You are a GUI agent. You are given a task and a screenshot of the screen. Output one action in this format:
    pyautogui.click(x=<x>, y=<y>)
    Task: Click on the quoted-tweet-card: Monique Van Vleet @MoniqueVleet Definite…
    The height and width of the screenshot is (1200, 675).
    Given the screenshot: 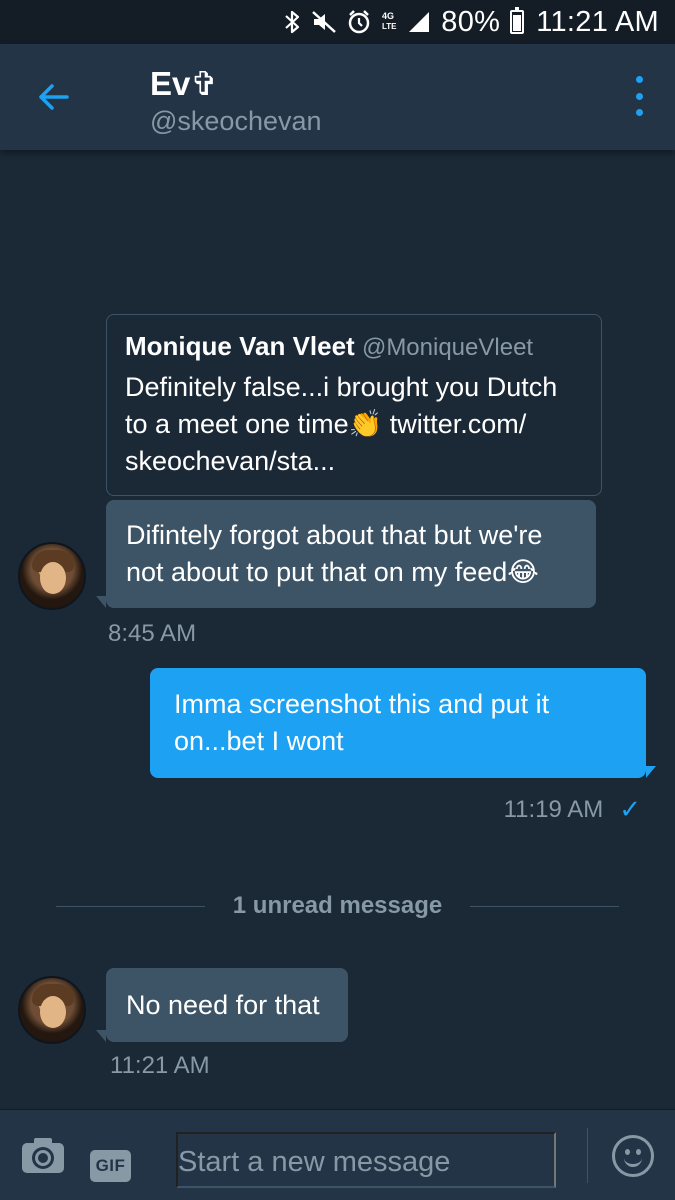 What is the action you would take?
    pyautogui.click(x=354, y=405)
    